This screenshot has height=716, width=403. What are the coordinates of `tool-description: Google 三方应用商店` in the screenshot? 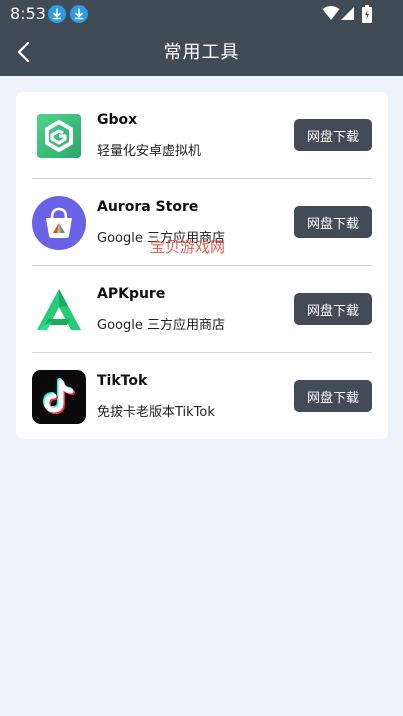 It's located at (161, 325).